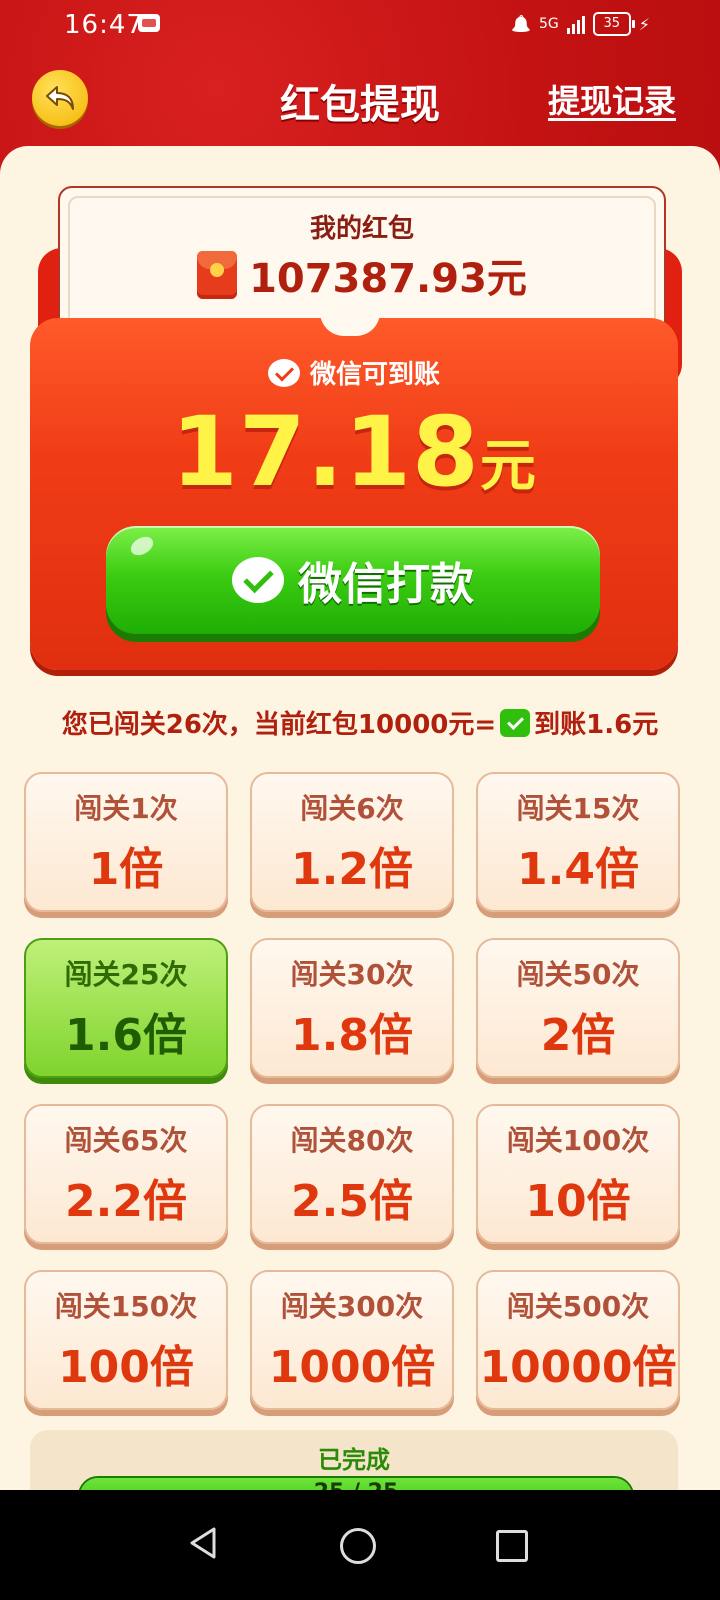  I want to click on network-label: 5G, so click(549, 24).